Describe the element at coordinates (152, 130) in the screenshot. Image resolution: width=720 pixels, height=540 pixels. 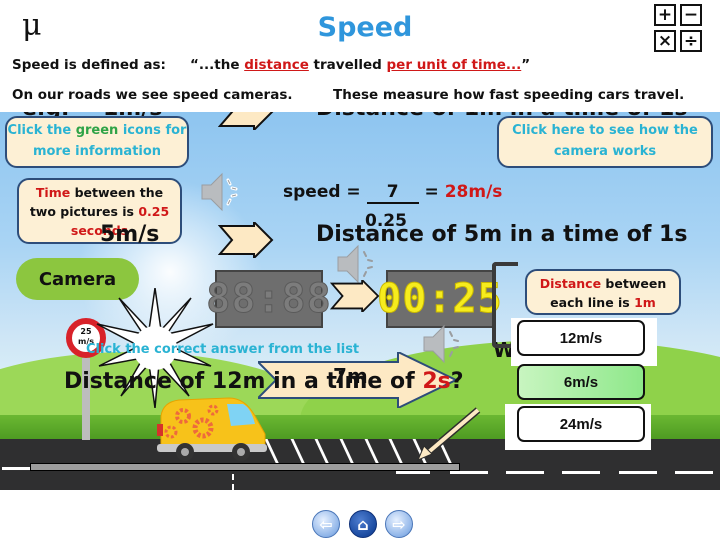
I see `note-text: icons for` at that location.